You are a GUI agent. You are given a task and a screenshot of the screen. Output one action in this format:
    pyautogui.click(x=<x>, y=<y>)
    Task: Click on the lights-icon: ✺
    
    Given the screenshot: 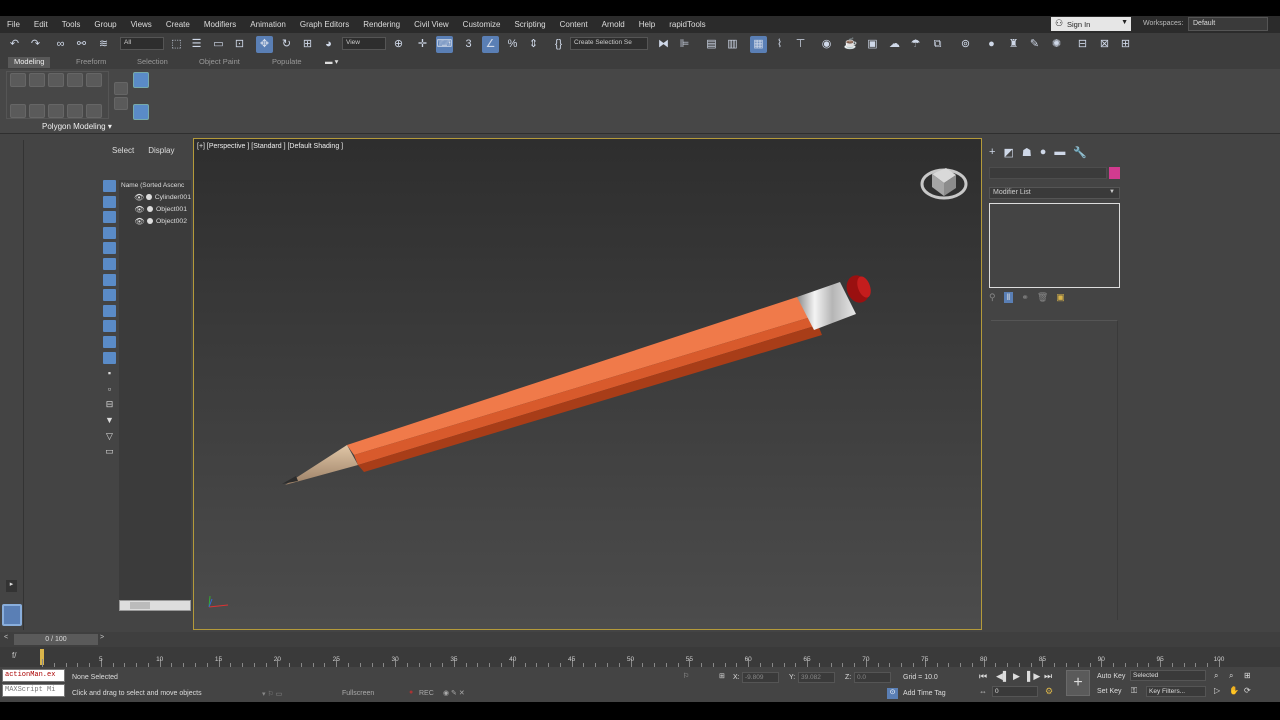 What is the action you would take?
    pyautogui.click(x=1056, y=44)
    